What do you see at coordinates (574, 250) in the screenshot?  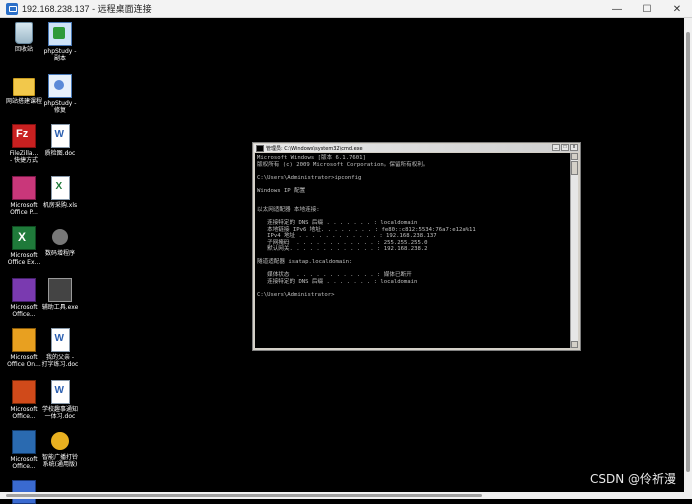 I see `cmd-scrollbar` at bounding box center [574, 250].